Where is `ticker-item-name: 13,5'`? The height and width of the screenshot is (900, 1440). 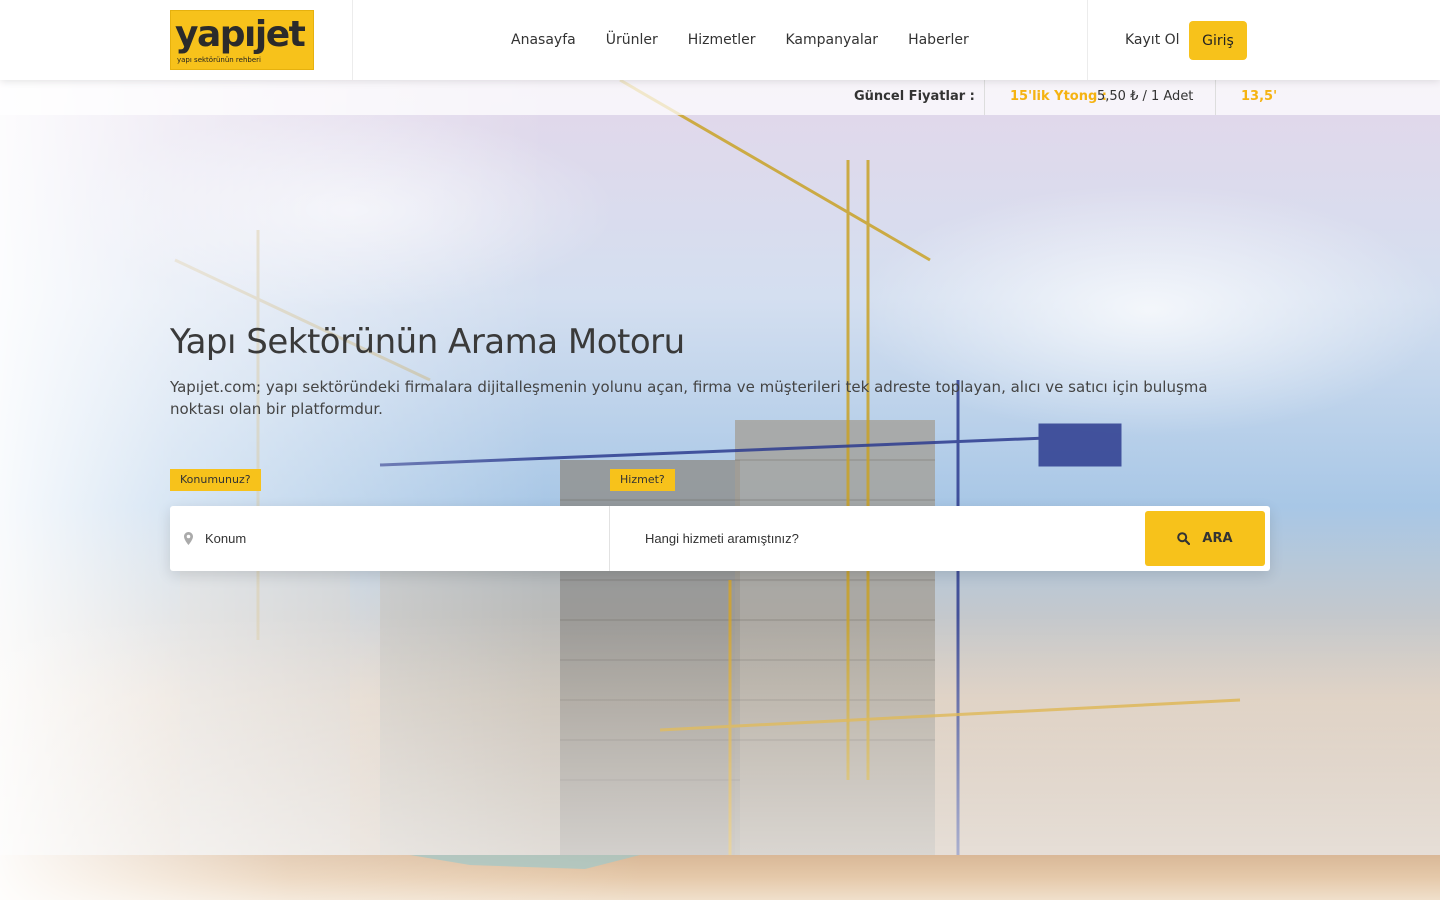 ticker-item-name: 13,5' is located at coordinates (1259, 96).